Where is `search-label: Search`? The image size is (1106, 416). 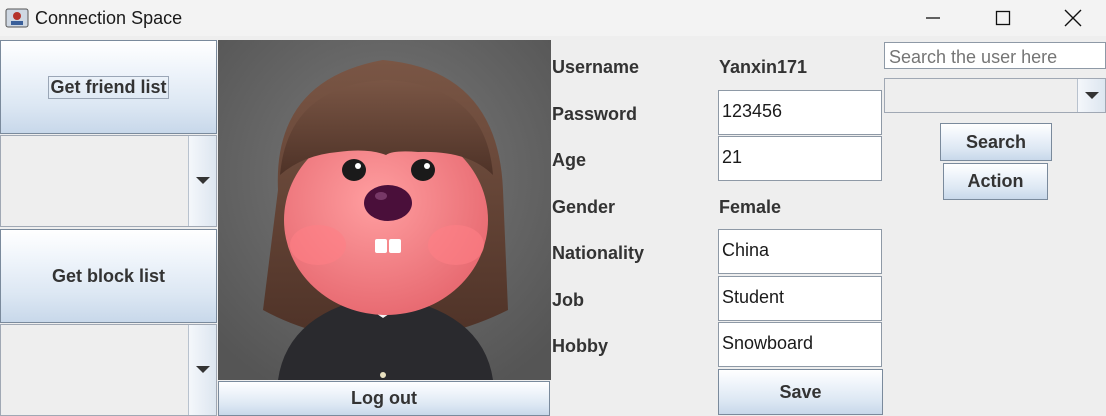
search-label: Search is located at coordinates (996, 141).